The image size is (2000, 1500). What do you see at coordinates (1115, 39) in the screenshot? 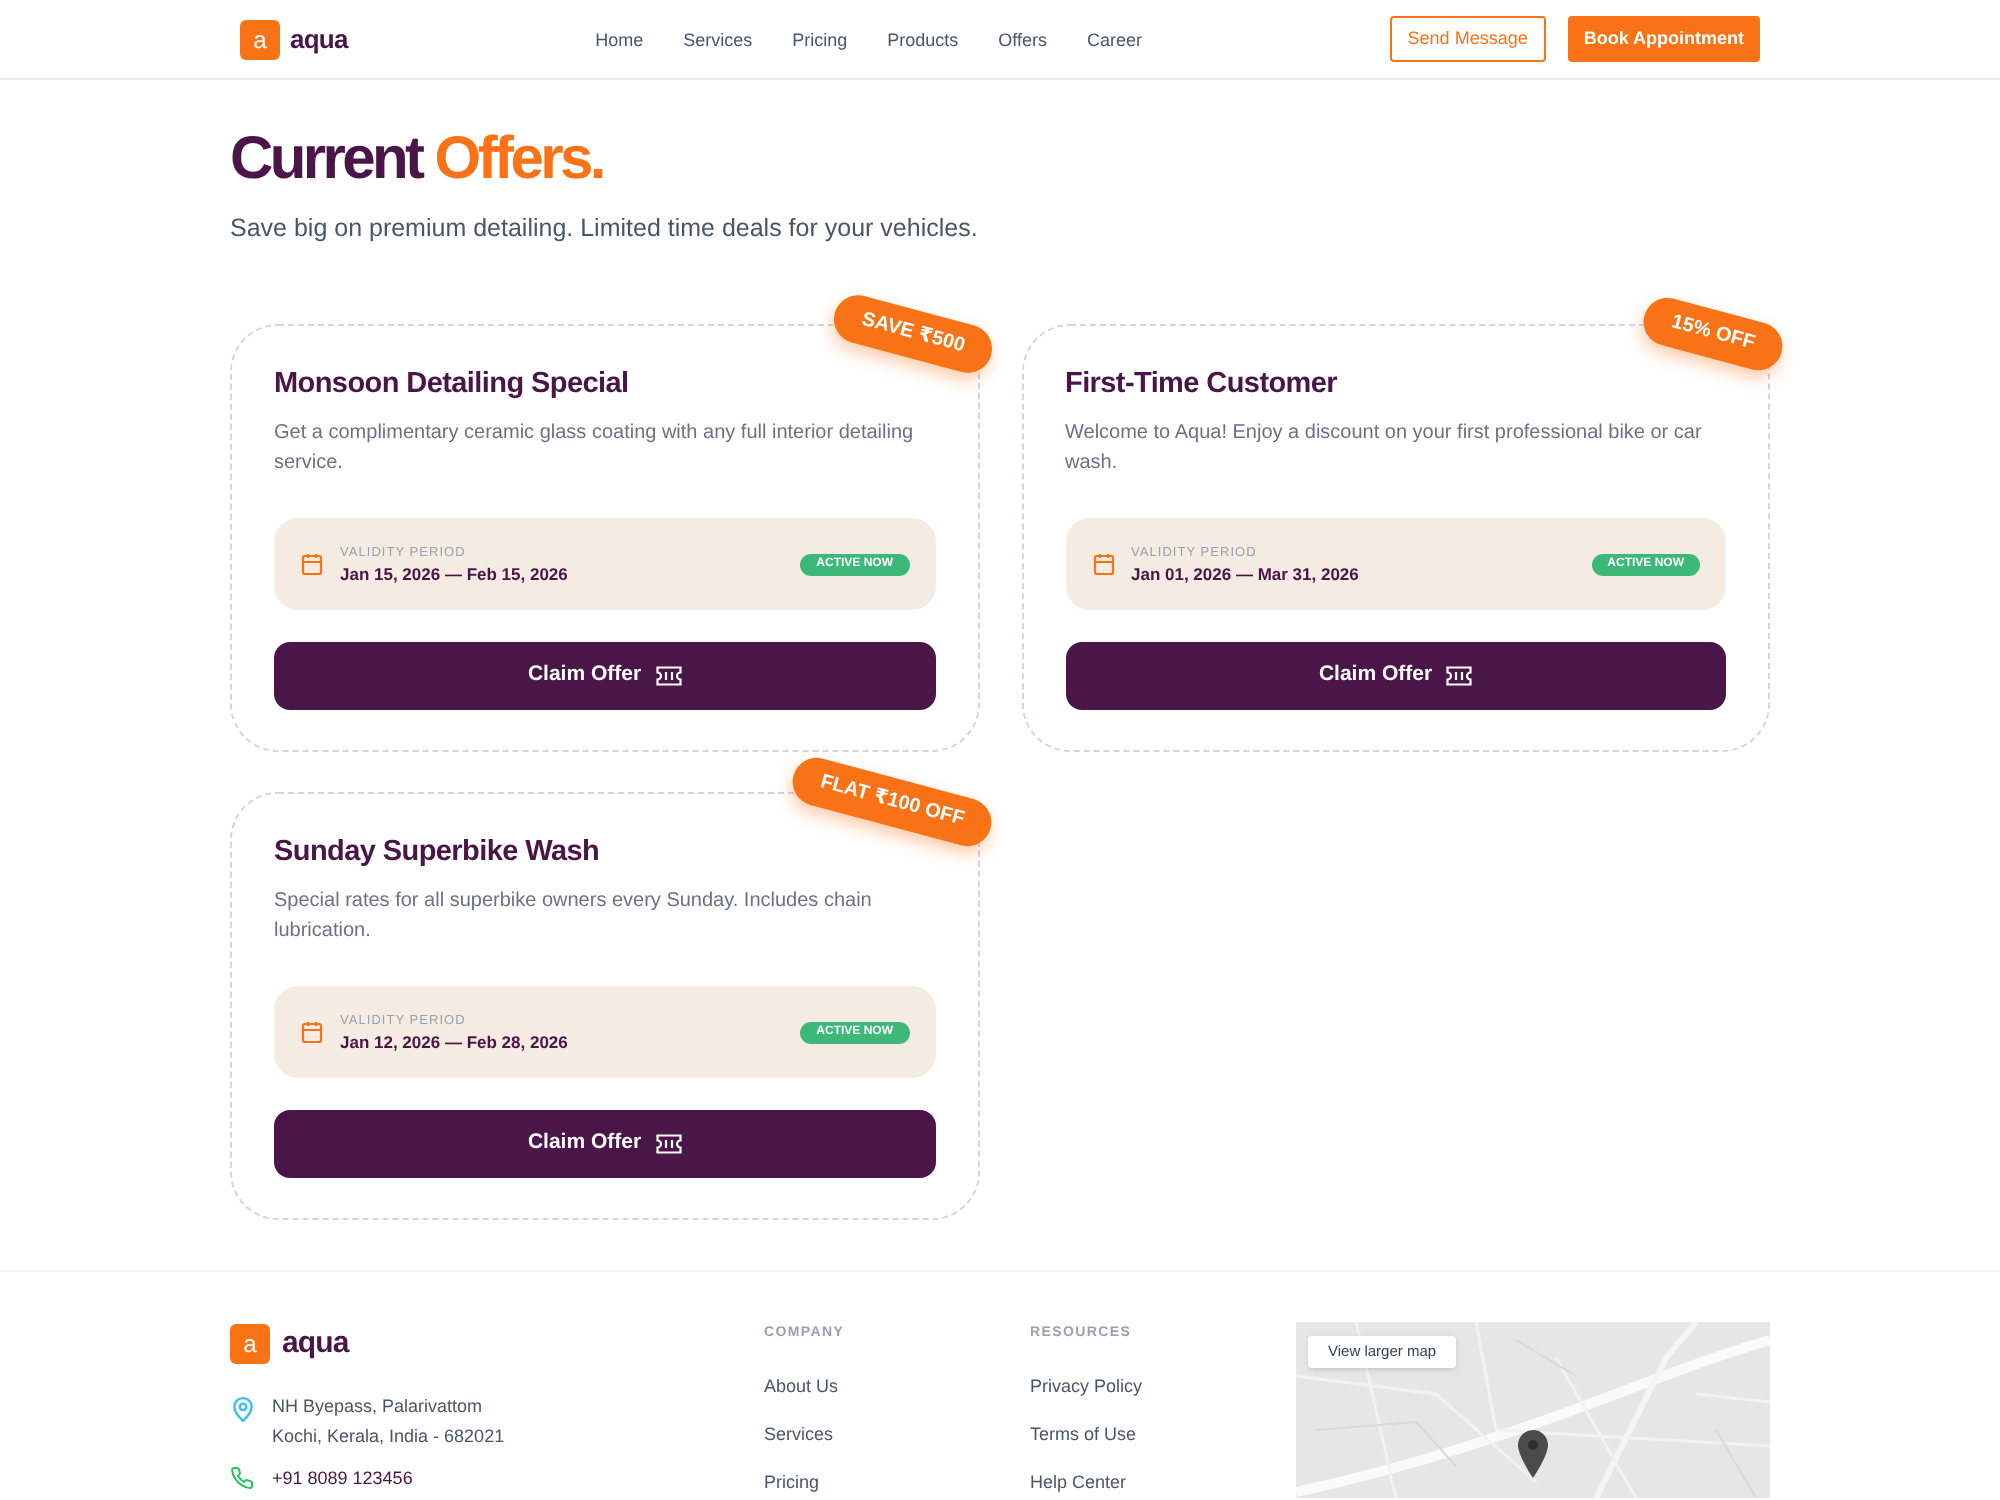
I see `nav-link: Career` at bounding box center [1115, 39].